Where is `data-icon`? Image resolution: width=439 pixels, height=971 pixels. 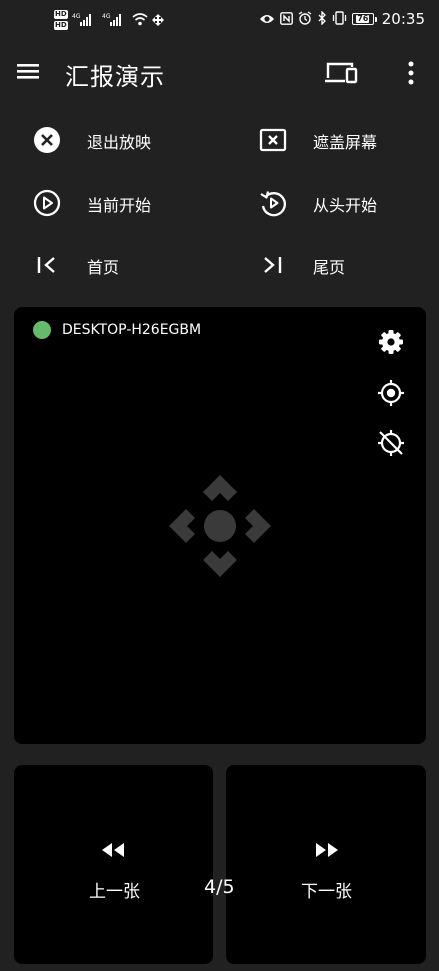
data-icon is located at coordinates (157, 20).